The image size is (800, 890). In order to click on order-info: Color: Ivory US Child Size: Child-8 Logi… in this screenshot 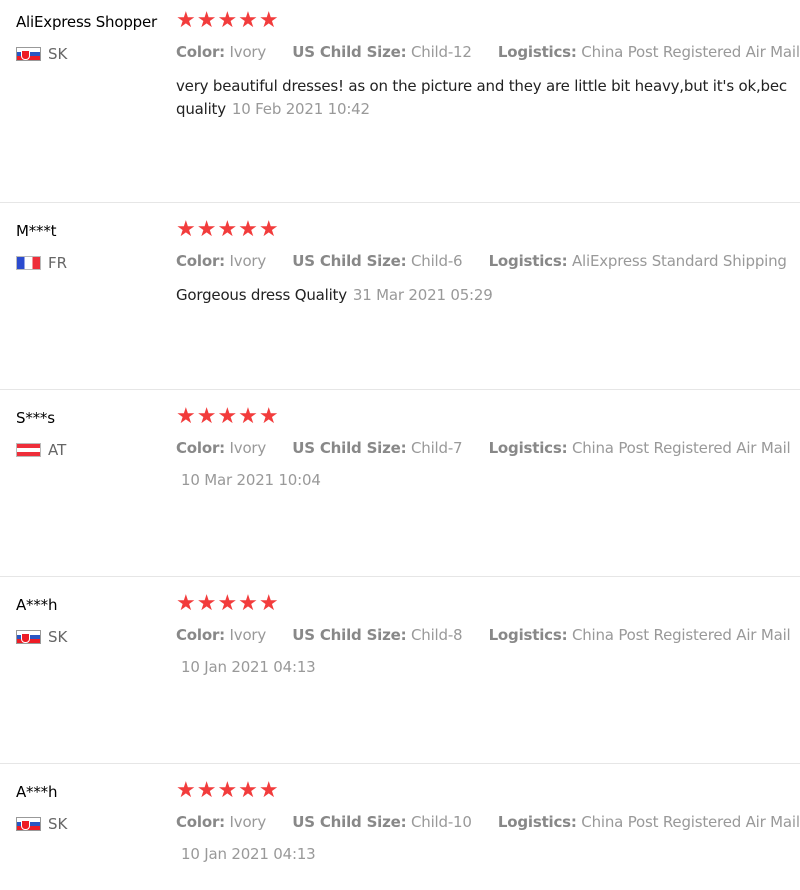, I will do `click(483, 635)`.